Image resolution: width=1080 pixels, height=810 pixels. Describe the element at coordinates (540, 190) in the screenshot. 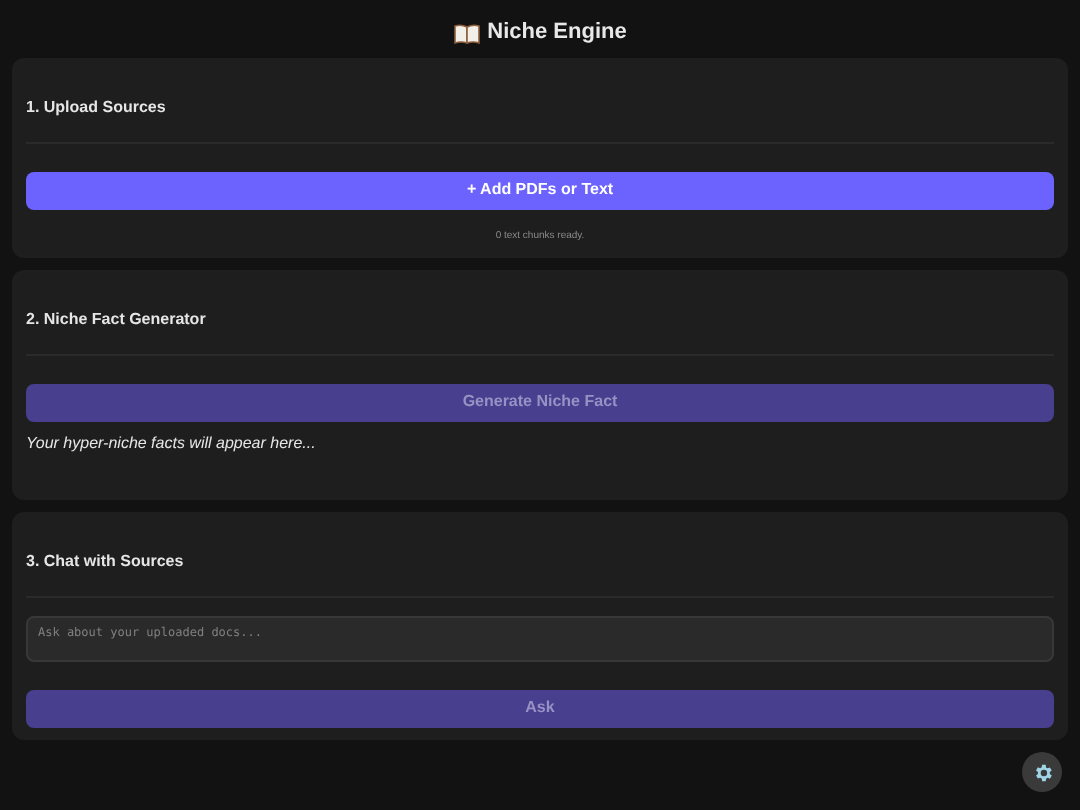

I see `action-button: + Add PDFs or Text` at that location.